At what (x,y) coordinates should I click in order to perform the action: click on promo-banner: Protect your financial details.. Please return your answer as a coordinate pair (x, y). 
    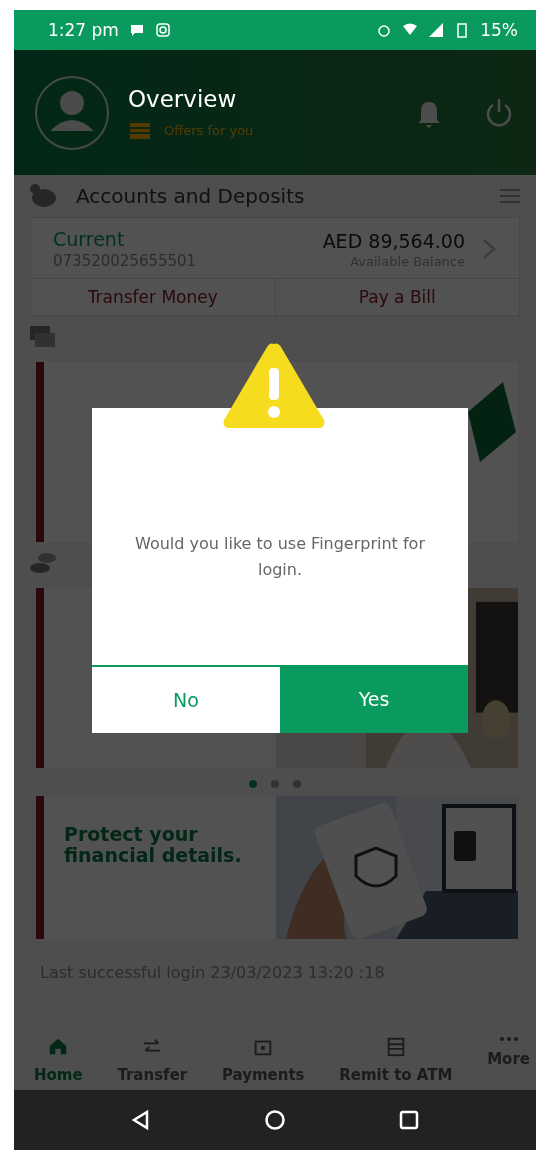
    Looking at the image, I should click on (277, 867).